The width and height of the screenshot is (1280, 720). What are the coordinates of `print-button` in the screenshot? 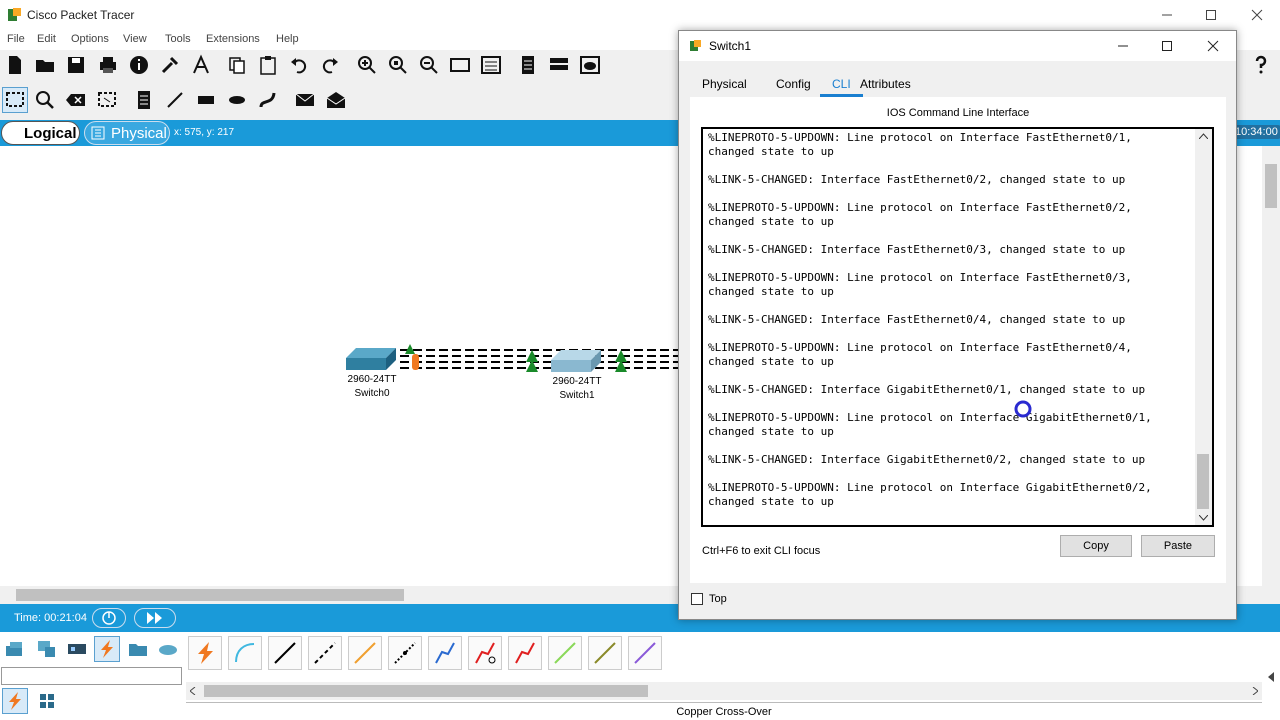 It's located at (108, 65).